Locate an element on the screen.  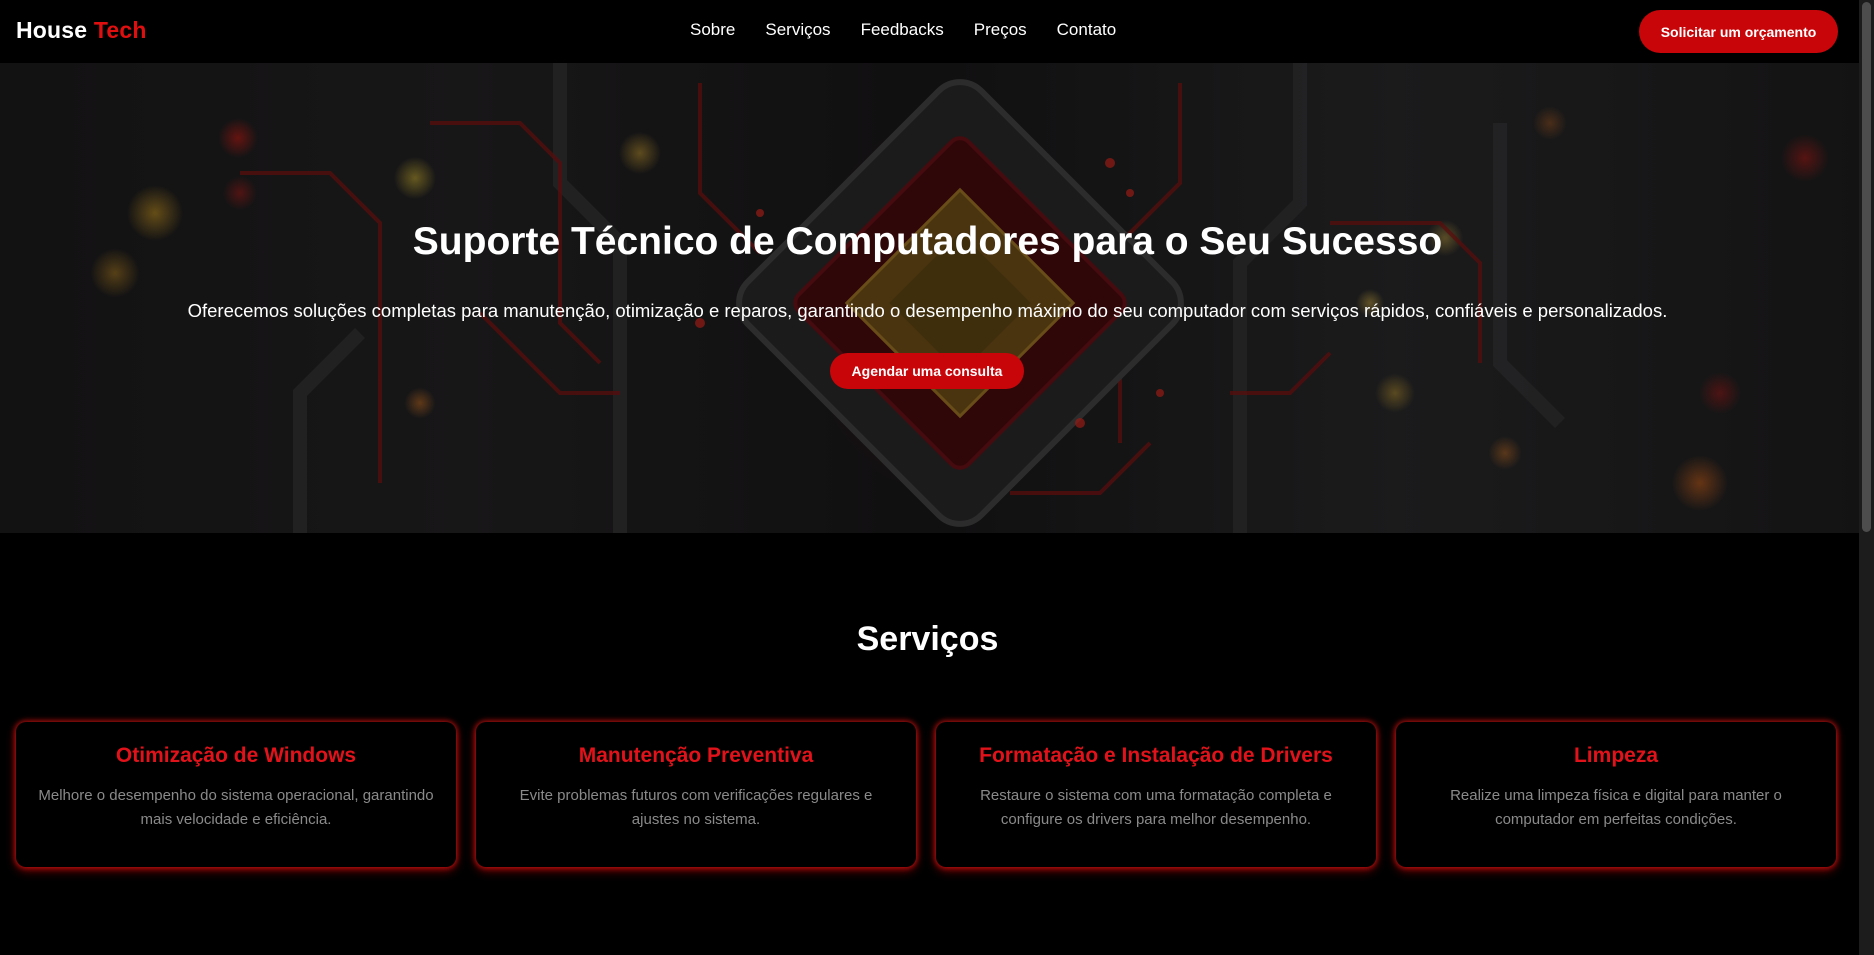
service-card-title: Otimização de Windows is located at coordinates (236, 755).